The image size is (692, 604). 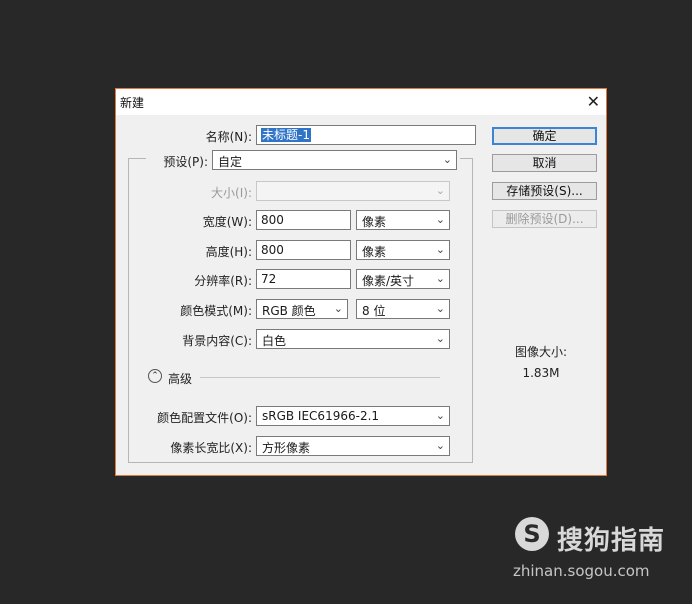 What do you see at coordinates (593, 101) in the screenshot?
I see `close-icon: ✕` at bounding box center [593, 101].